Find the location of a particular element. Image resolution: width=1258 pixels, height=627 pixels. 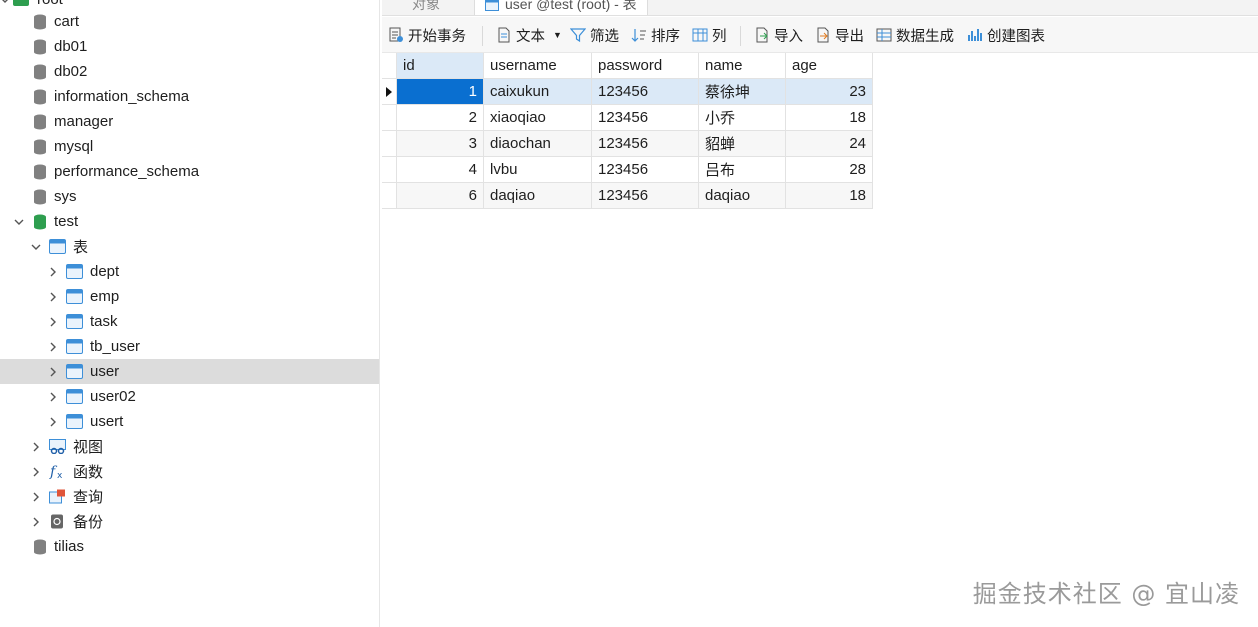

column-header-id: id is located at coordinates (440, 66).